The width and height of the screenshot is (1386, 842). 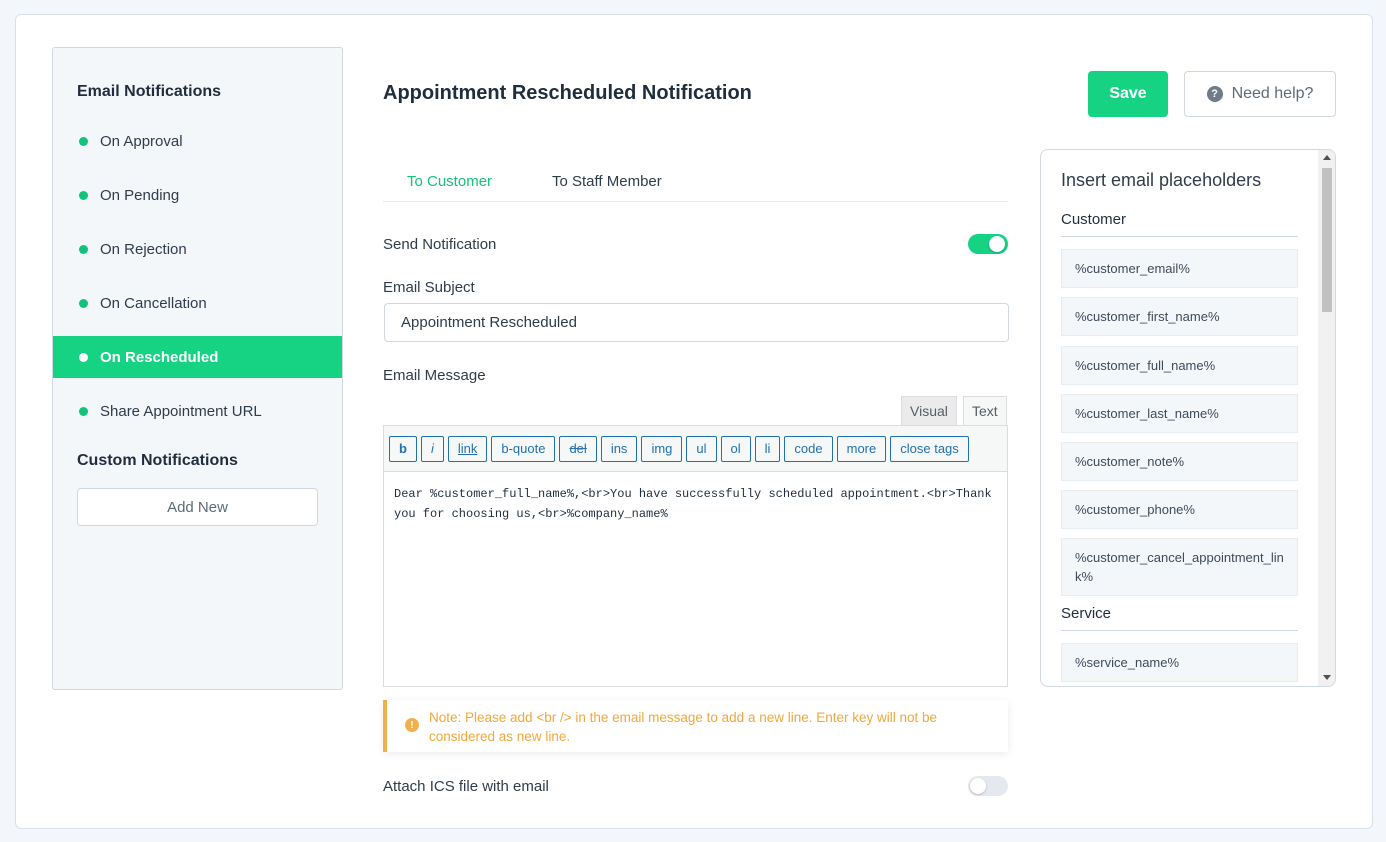 I want to click on recipient-tabs: To Customer To Staff Member, so click(x=695, y=181).